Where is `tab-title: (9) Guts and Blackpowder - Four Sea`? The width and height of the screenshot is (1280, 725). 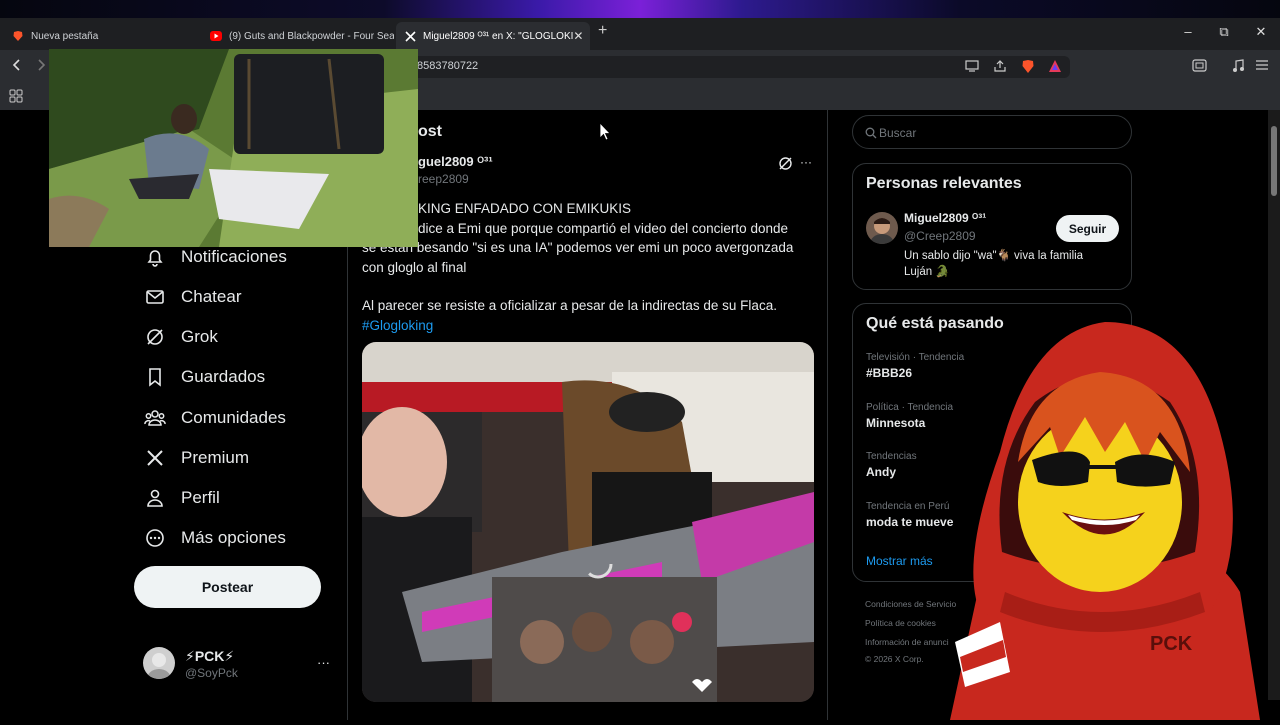
tab-title: (9) Guts and Blackpowder - Four Sea is located at coordinates (311, 36).